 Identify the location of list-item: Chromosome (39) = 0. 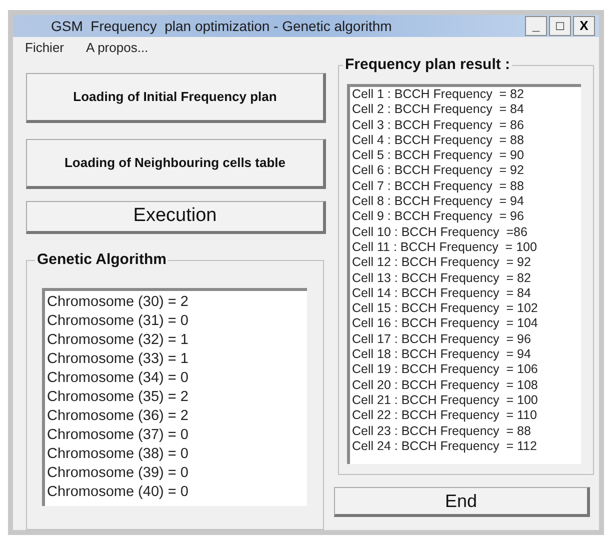
(177, 473).